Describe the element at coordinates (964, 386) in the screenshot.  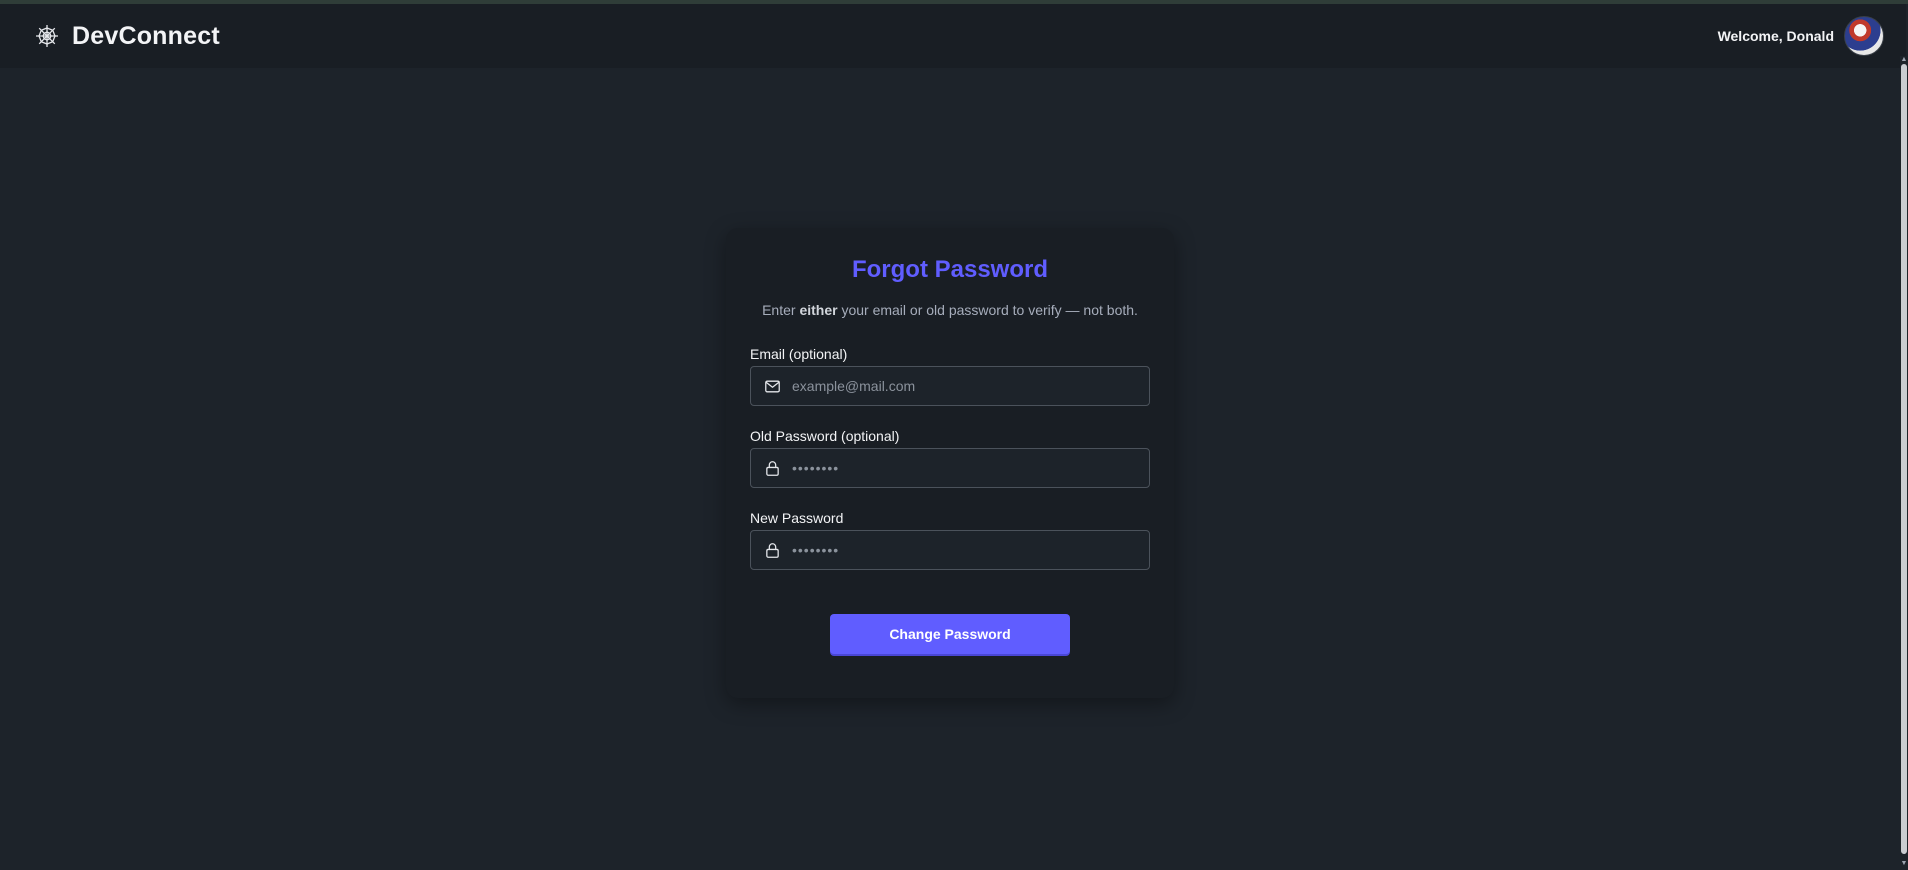
I see `email-field` at that location.